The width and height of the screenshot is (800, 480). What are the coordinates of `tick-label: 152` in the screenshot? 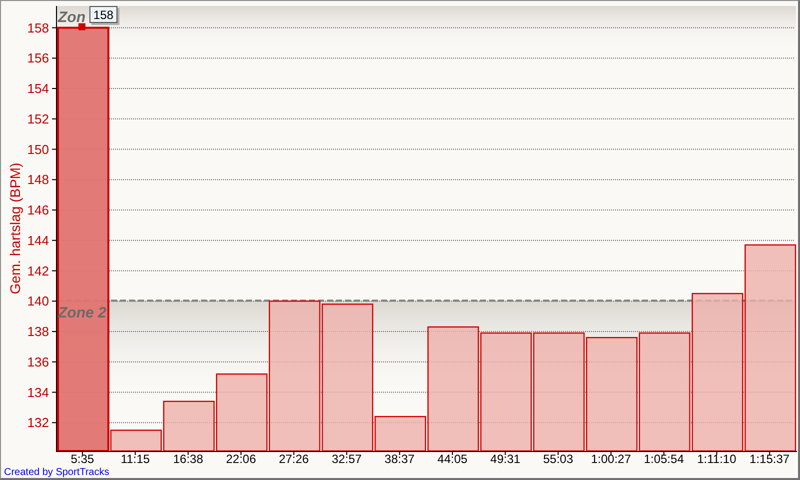 It's located at (38, 118).